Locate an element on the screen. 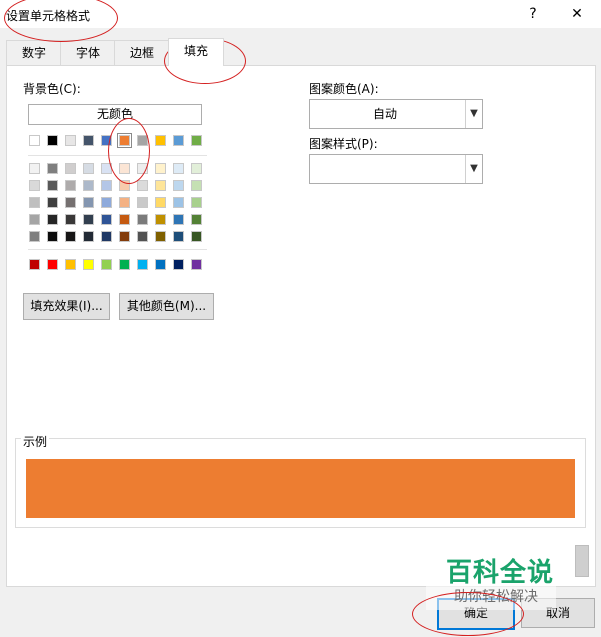  tab-fill: 填充 is located at coordinates (196, 52).